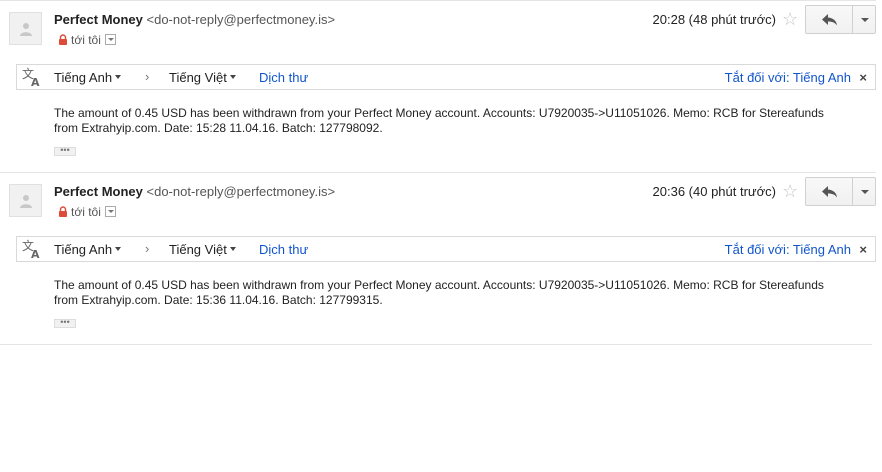 The height and width of the screenshot is (472, 882). What do you see at coordinates (714, 191) in the screenshot?
I see `message-time: 20:36 (40 phút trước)` at bounding box center [714, 191].